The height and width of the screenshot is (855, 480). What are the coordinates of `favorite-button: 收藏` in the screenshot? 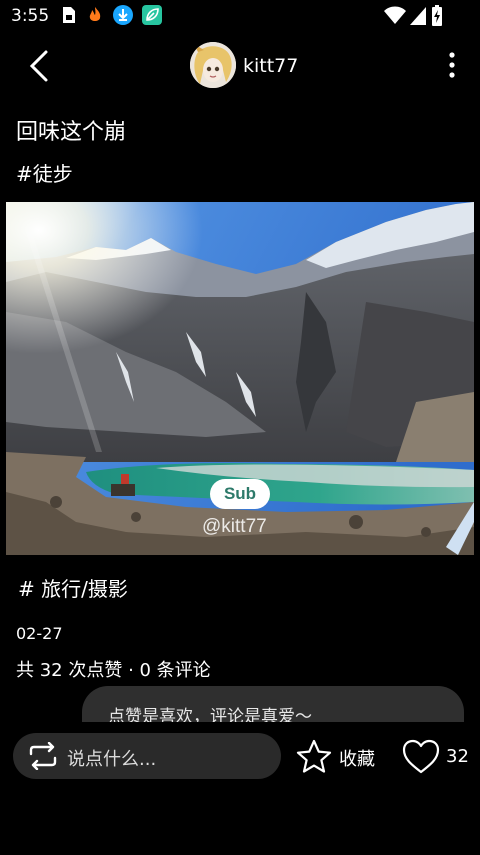 It's located at (339, 757).